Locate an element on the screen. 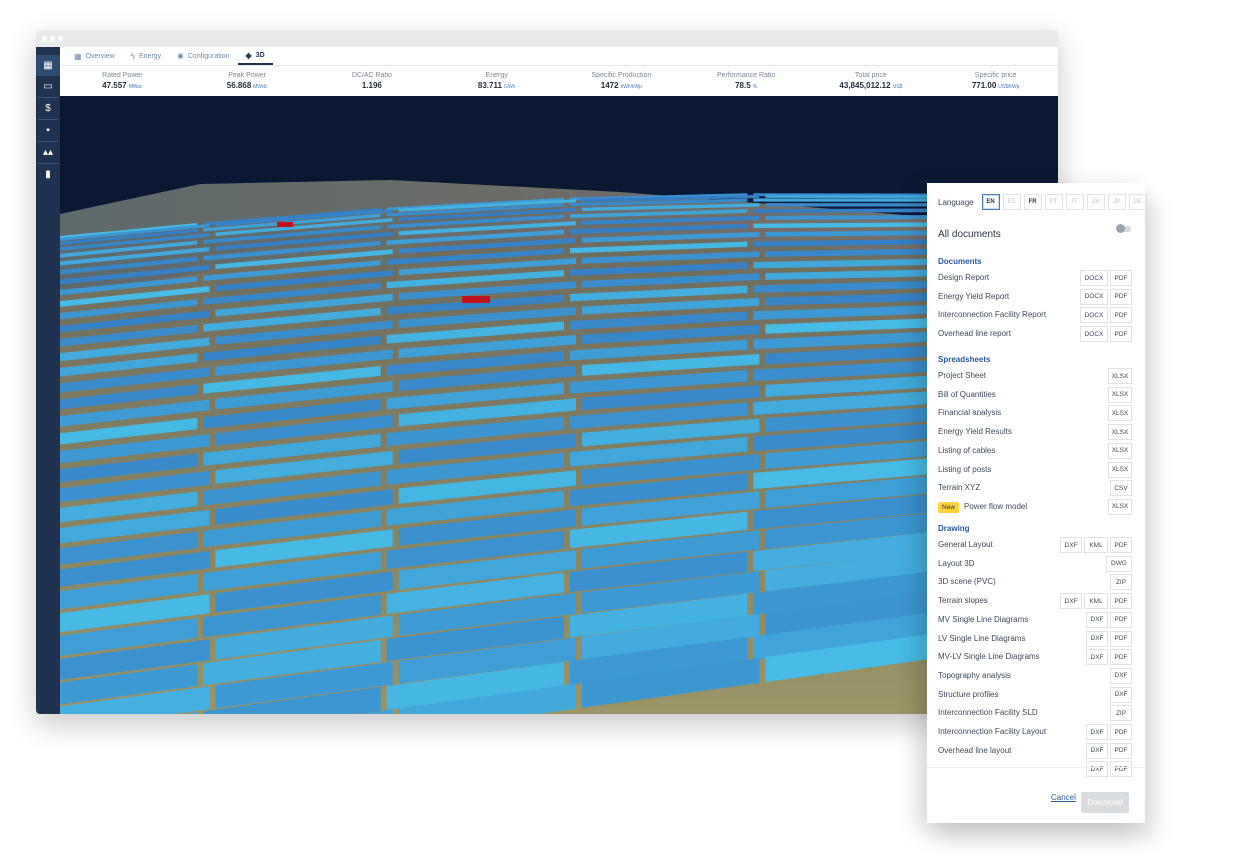 The height and width of the screenshot is (867, 1256). sidebar-dollar-icon: $ is located at coordinates (48, 108).